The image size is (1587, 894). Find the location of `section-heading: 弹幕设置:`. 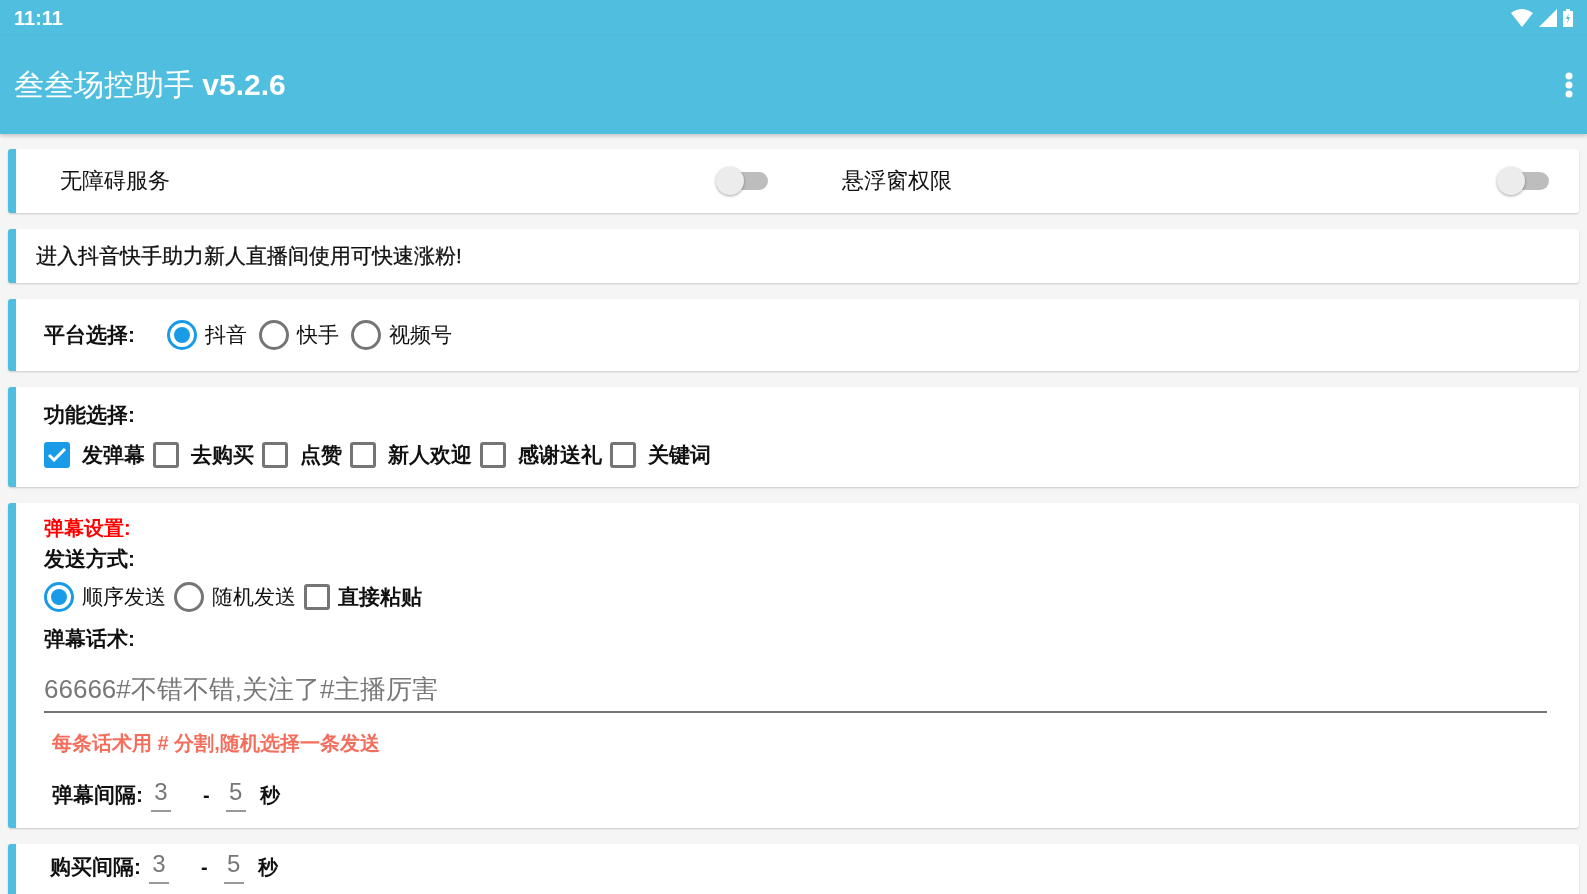

section-heading: 弹幕设置: is located at coordinates (88, 528).